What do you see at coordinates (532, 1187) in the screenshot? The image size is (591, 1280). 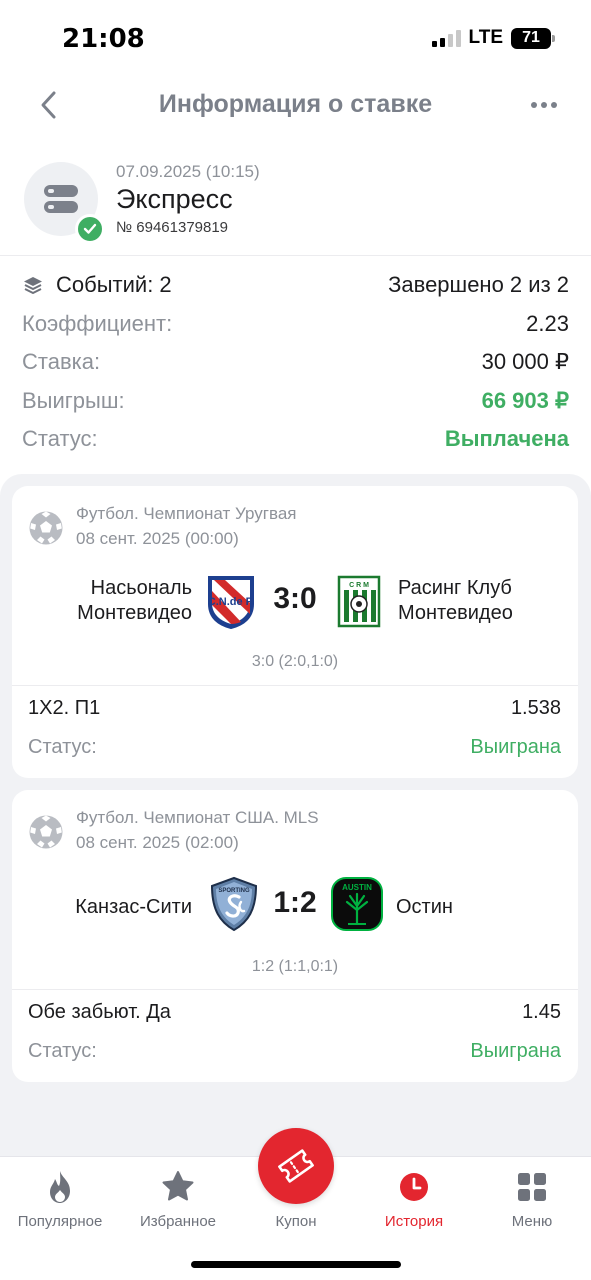 I see `grid-icon` at bounding box center [532, 1187].